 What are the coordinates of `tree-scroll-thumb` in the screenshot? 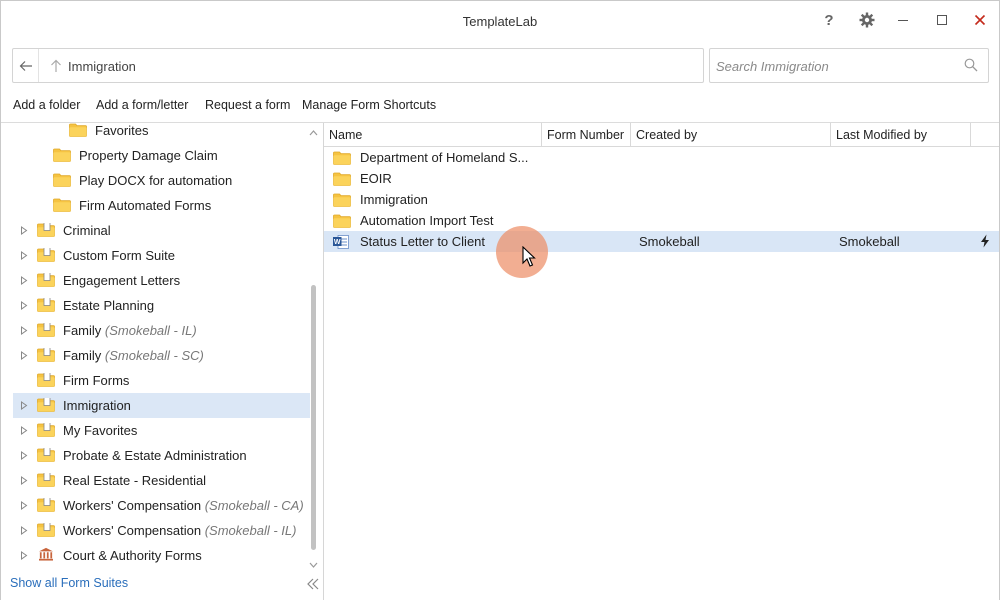 It's located at (313, 417).